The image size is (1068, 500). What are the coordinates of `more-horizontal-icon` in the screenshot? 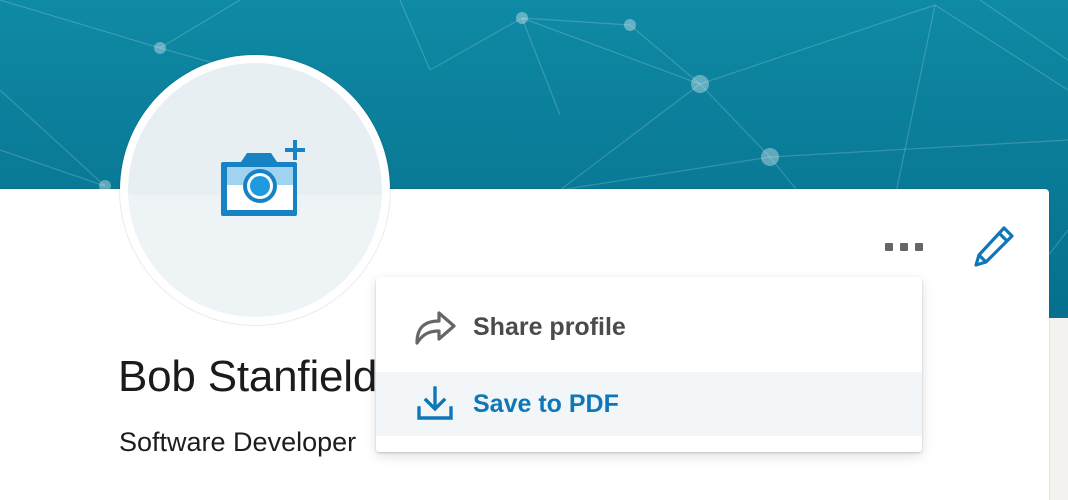 It's located at (889, 247).